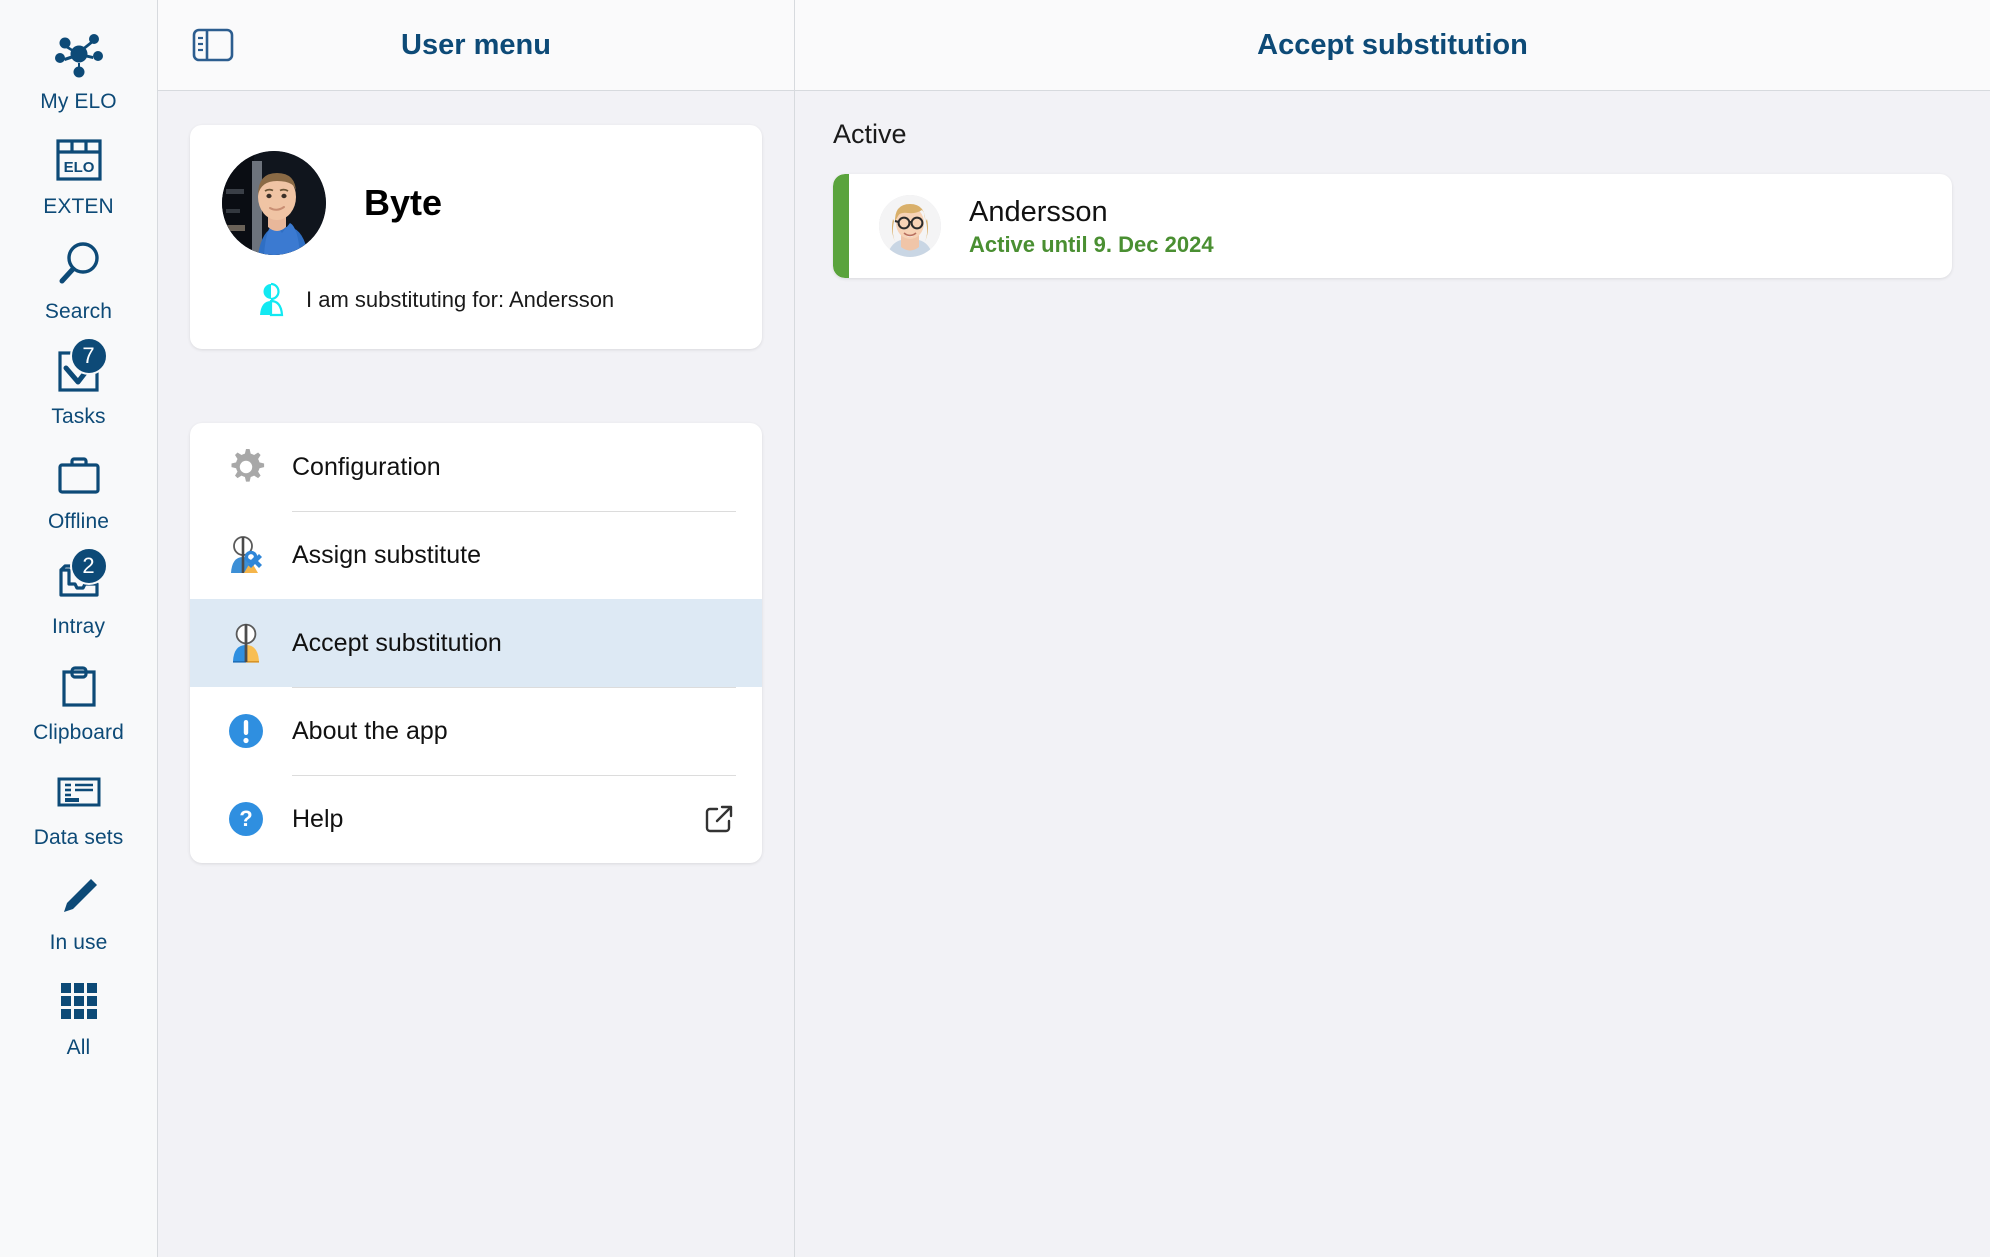 This screenshot has width=1990, height=1257. I want to click on profile-card: Byte I am substituting for: Andersson, so click(476, 237).